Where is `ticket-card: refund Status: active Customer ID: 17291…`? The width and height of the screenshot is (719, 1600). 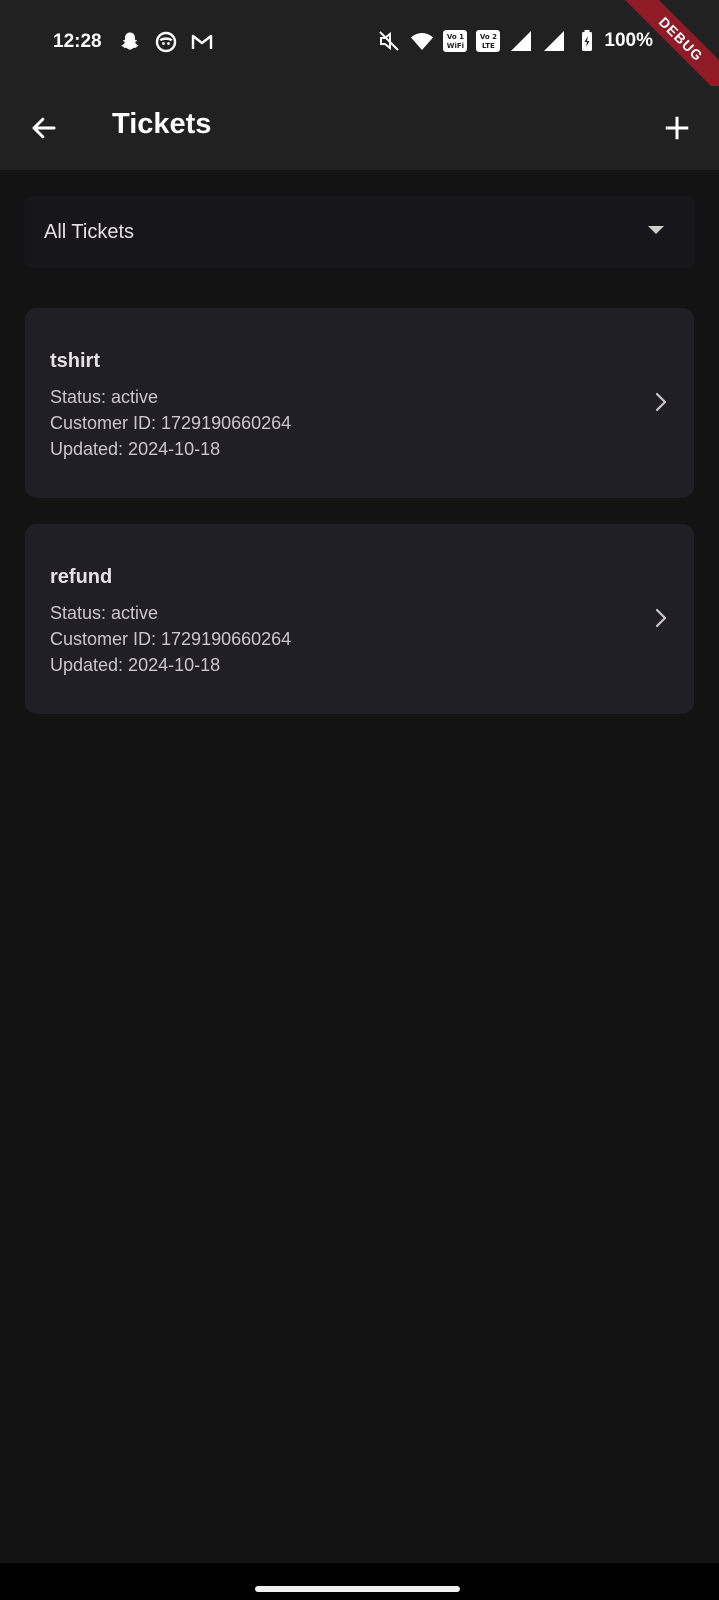 ticket-card: refund Status: active Customer ID: 17291… is located at coordinates (359, 619).